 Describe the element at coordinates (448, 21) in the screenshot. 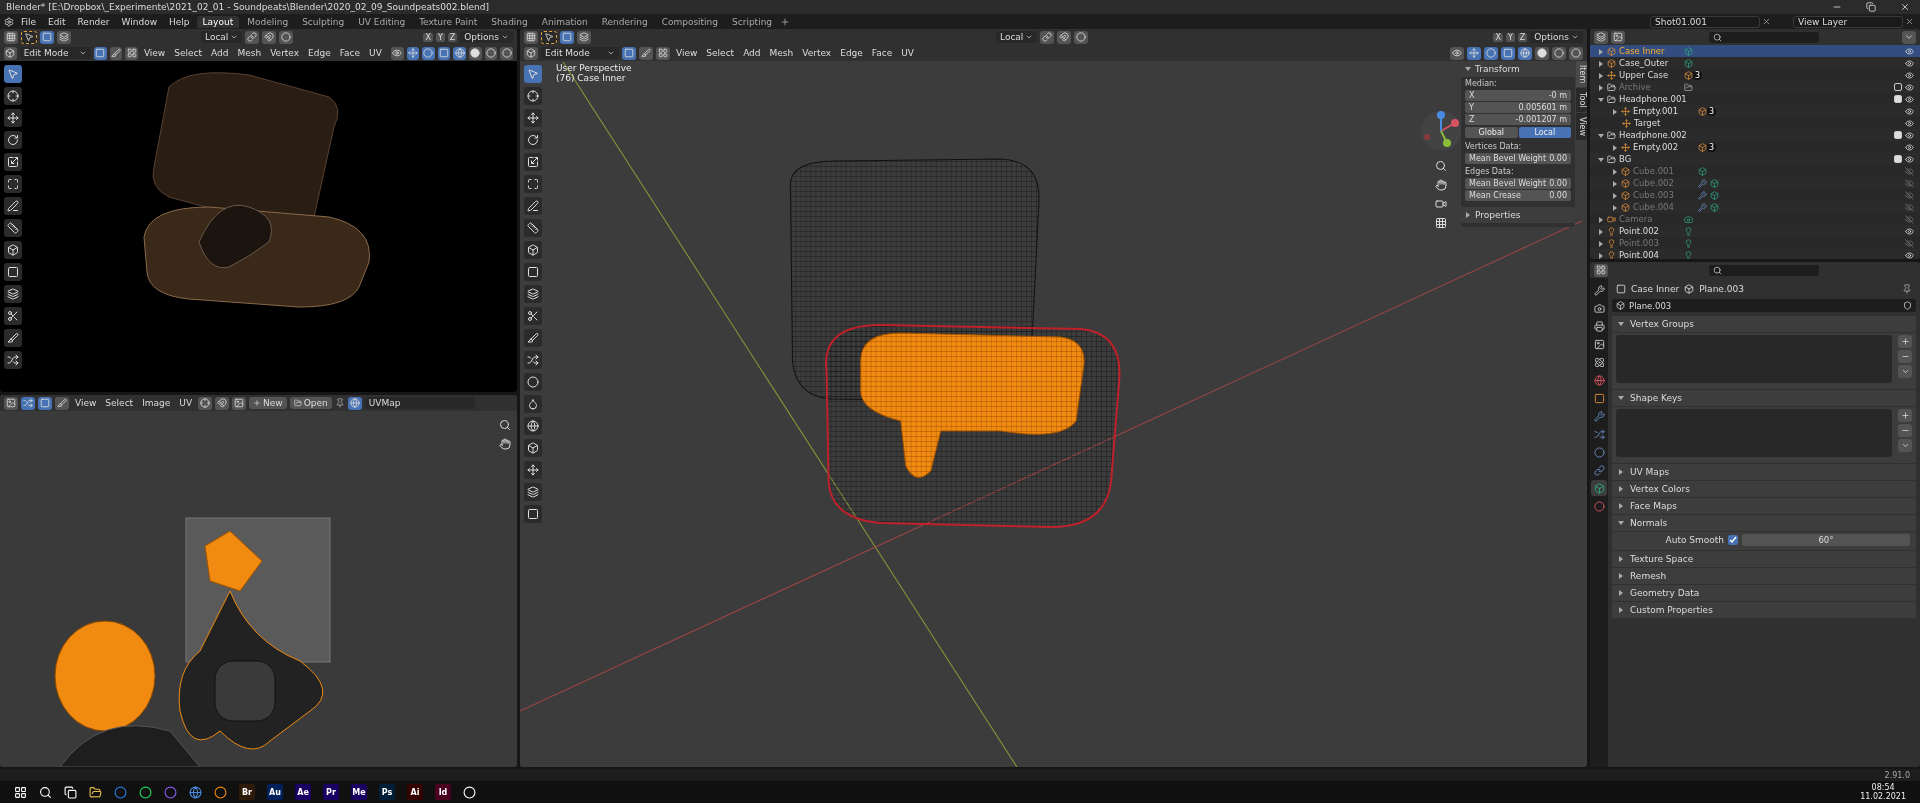

I see `workspace-tab: Texture Paint` at that location.